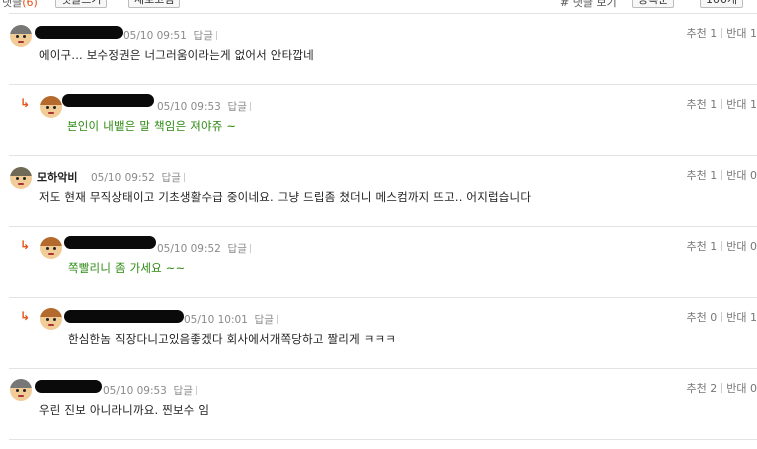 The height and width of the screenshot is (449, 757). What do you see at coordinates (702, 317) in the screenshot?
I see `upvote-button: 추천 0` at bounding box center [702, 317].